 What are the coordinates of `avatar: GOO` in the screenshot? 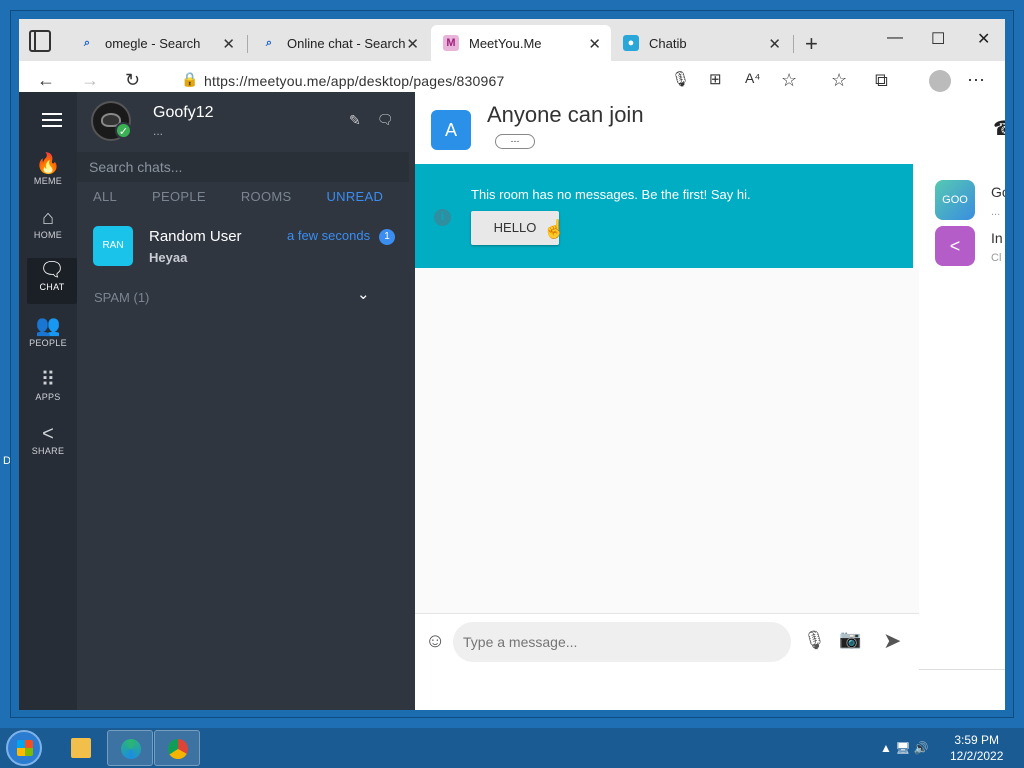 It's located at (955, 200).